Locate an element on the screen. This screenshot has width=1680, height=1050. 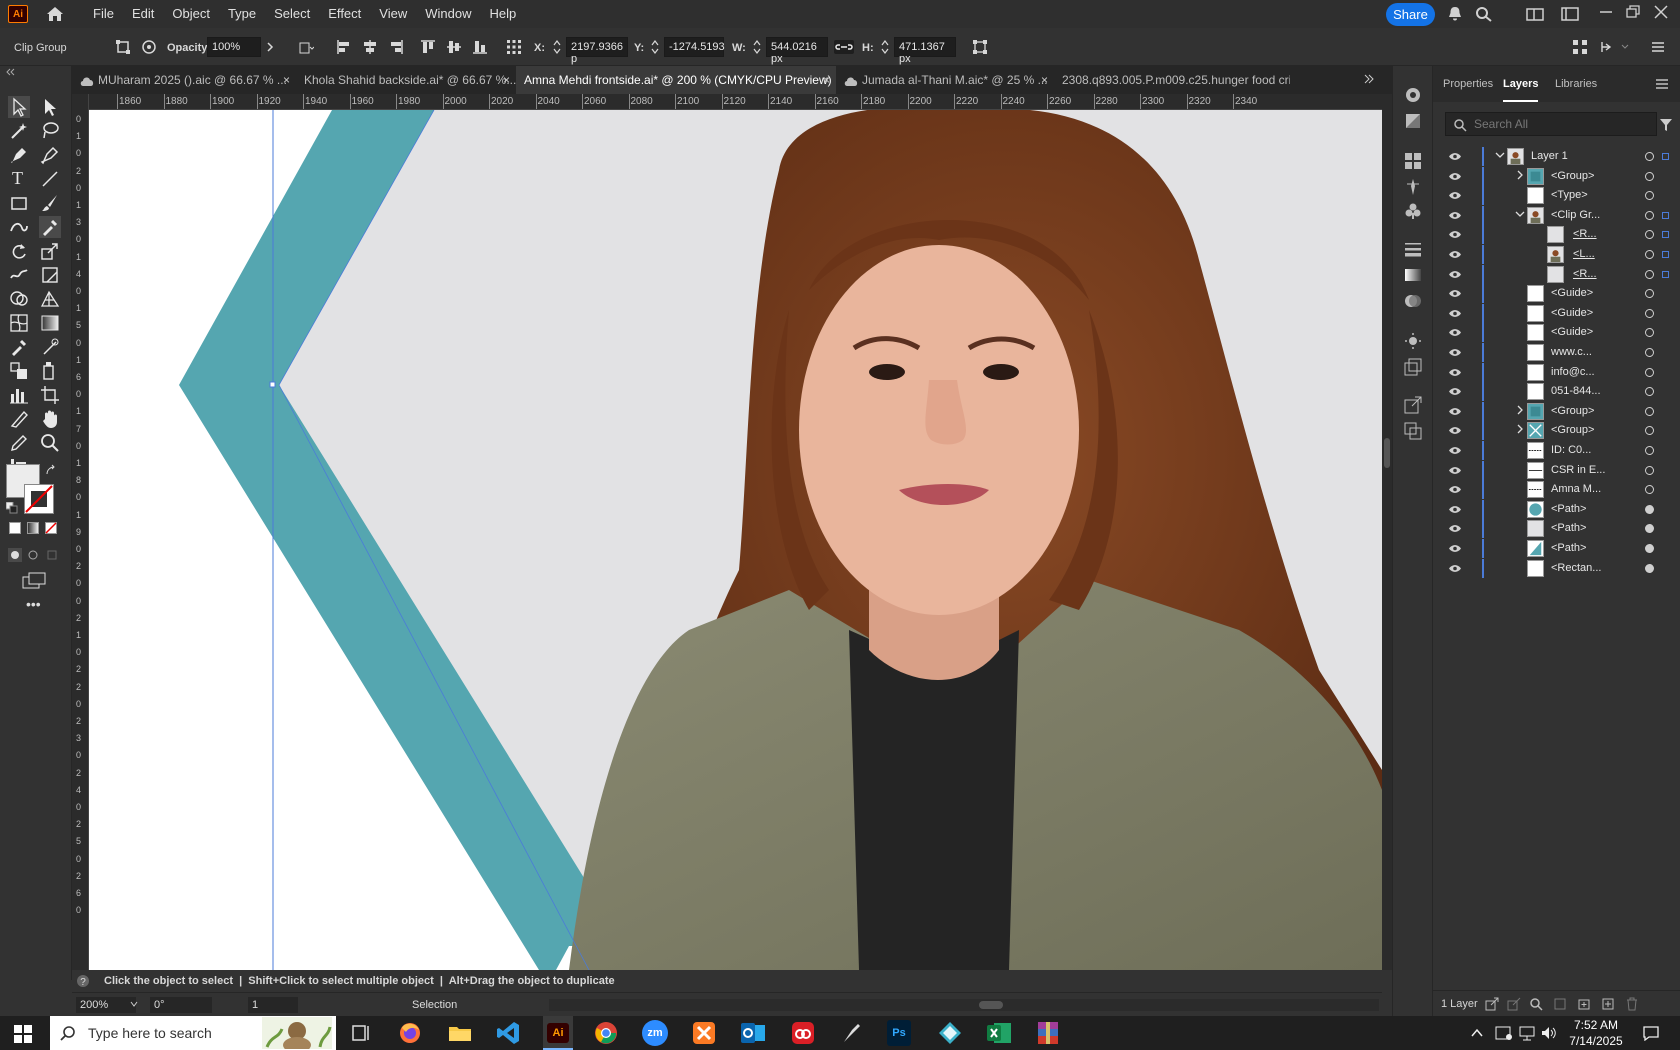
direct-selection-tool-icon is located at coordinates (50, 107).